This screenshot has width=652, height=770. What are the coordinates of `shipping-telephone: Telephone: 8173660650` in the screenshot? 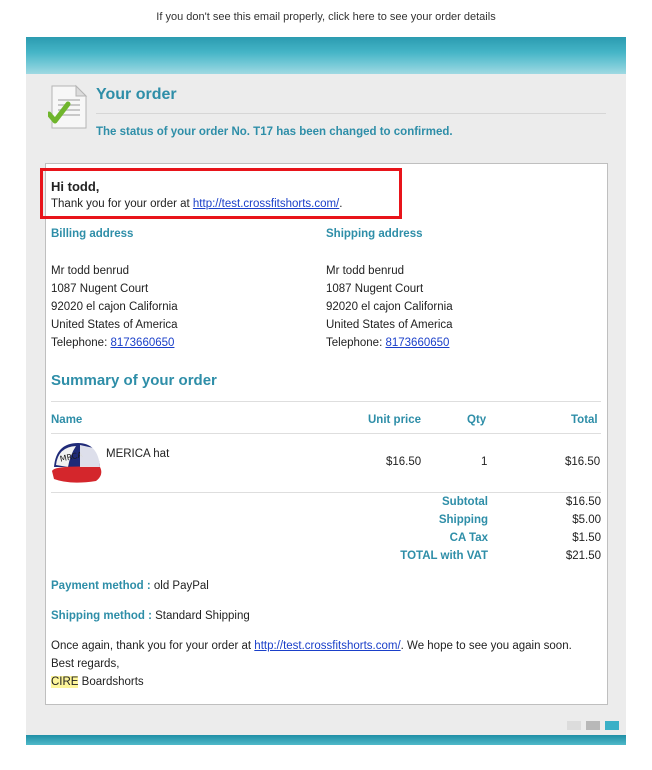 It's located at (389, 343).